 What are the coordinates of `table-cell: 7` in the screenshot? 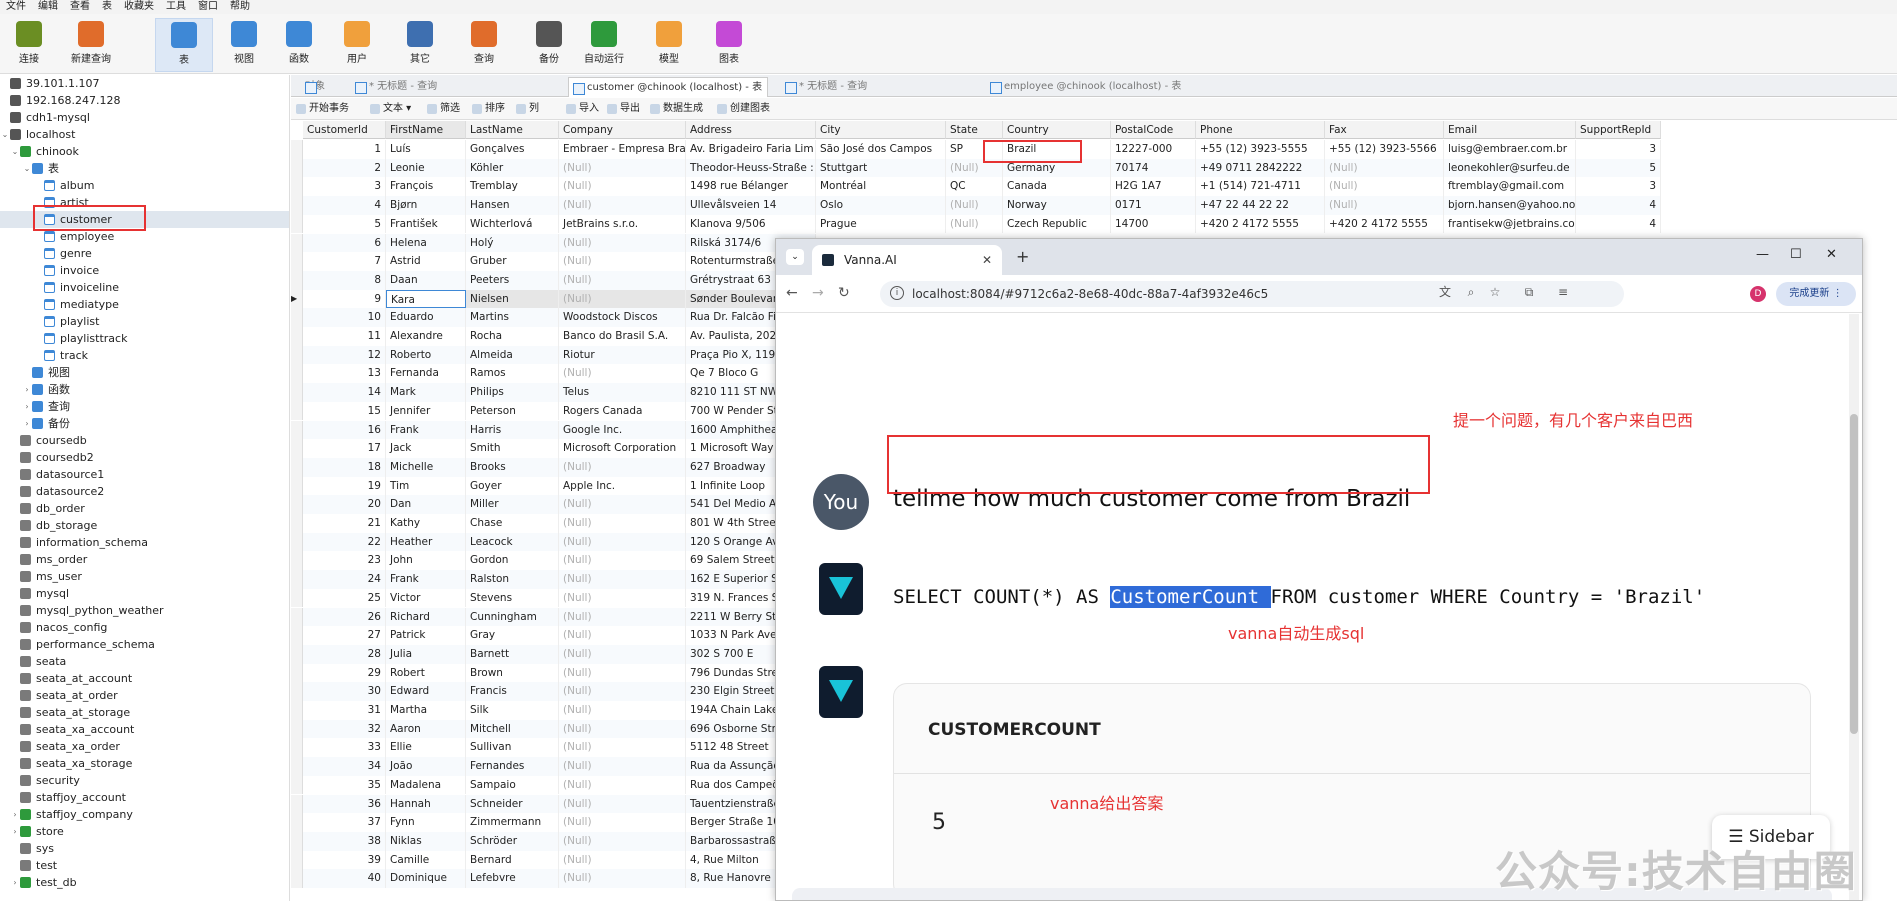 It's located at (344, 261).